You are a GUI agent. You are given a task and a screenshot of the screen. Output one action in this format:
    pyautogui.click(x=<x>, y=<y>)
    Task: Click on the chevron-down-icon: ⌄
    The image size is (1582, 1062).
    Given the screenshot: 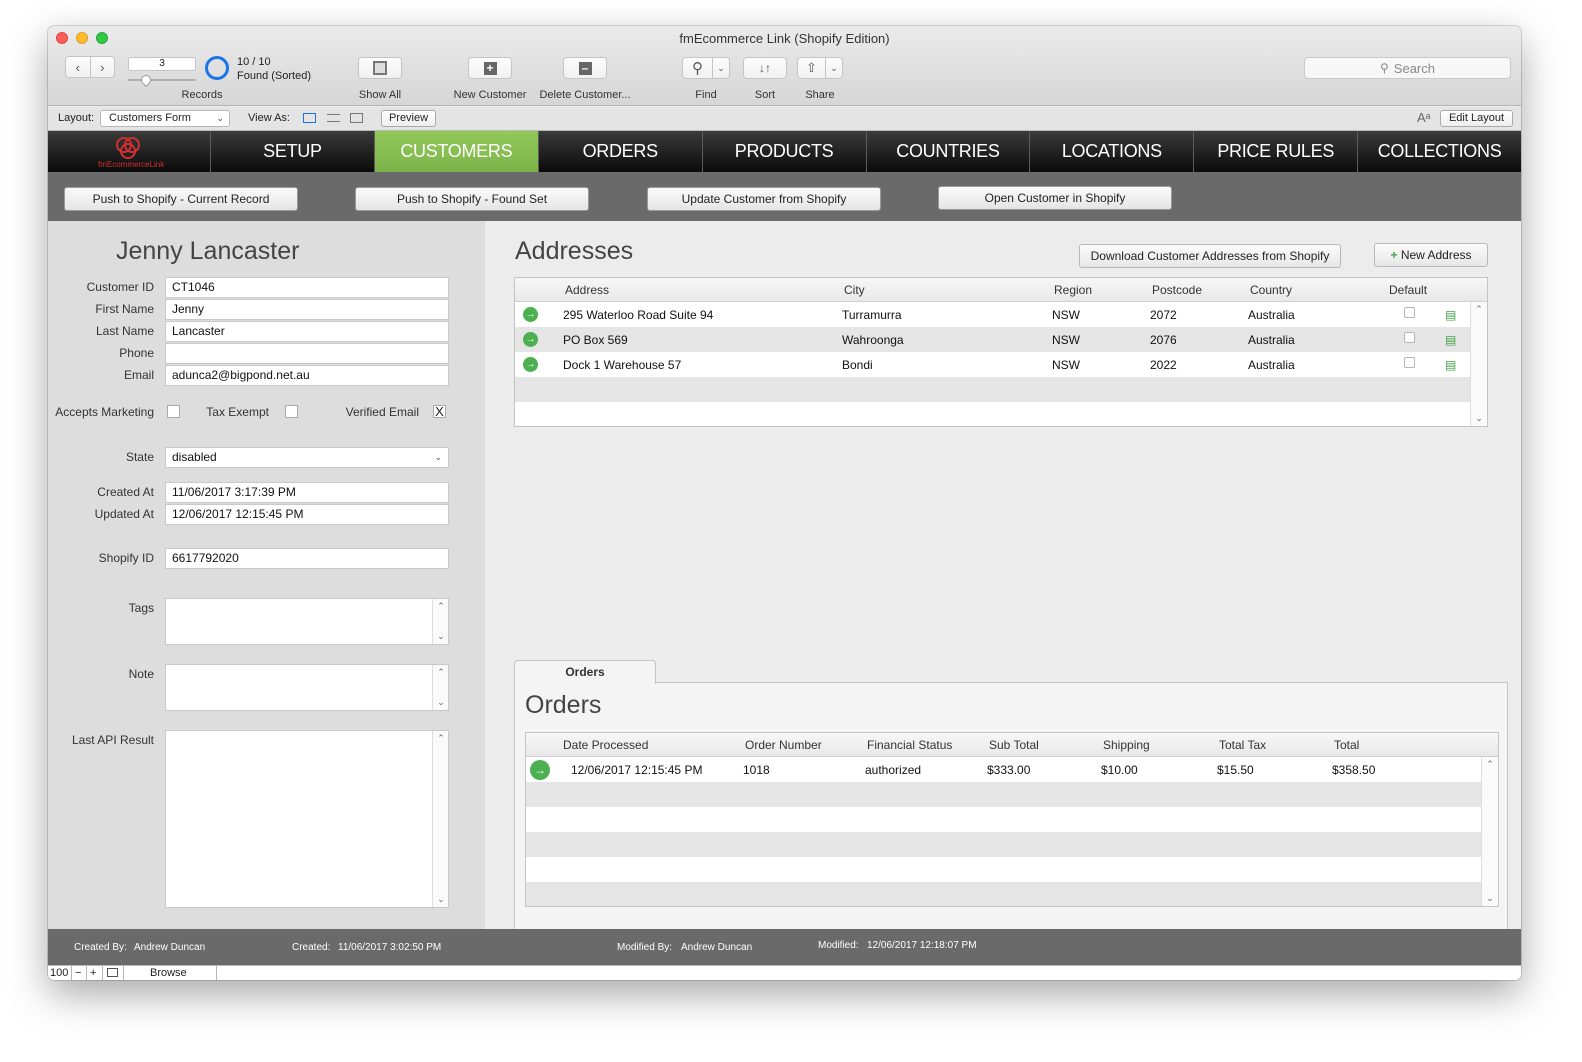 What is the action you would take?
    pyautogui.click(x=438, y=457)
    